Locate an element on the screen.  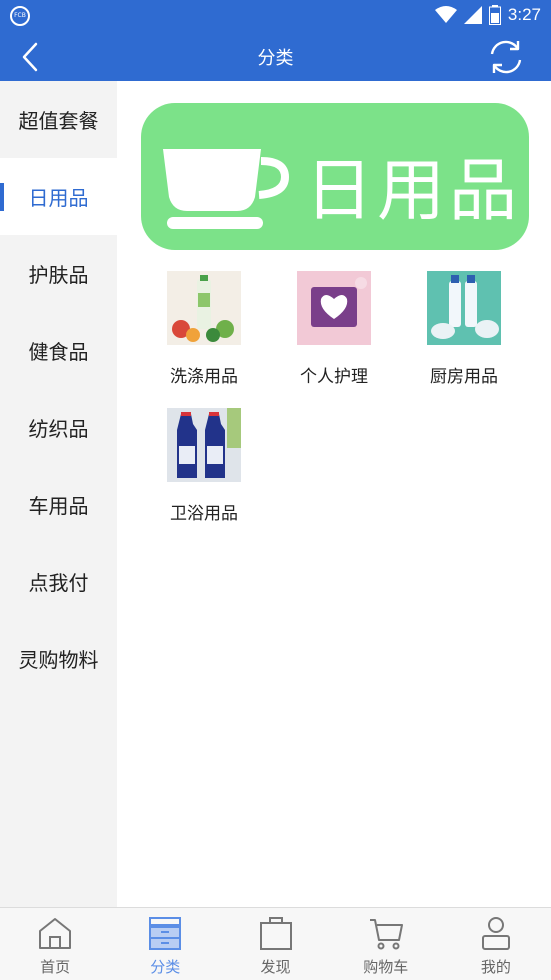
tab-category: 分类 is located at coordinates (165, 944).